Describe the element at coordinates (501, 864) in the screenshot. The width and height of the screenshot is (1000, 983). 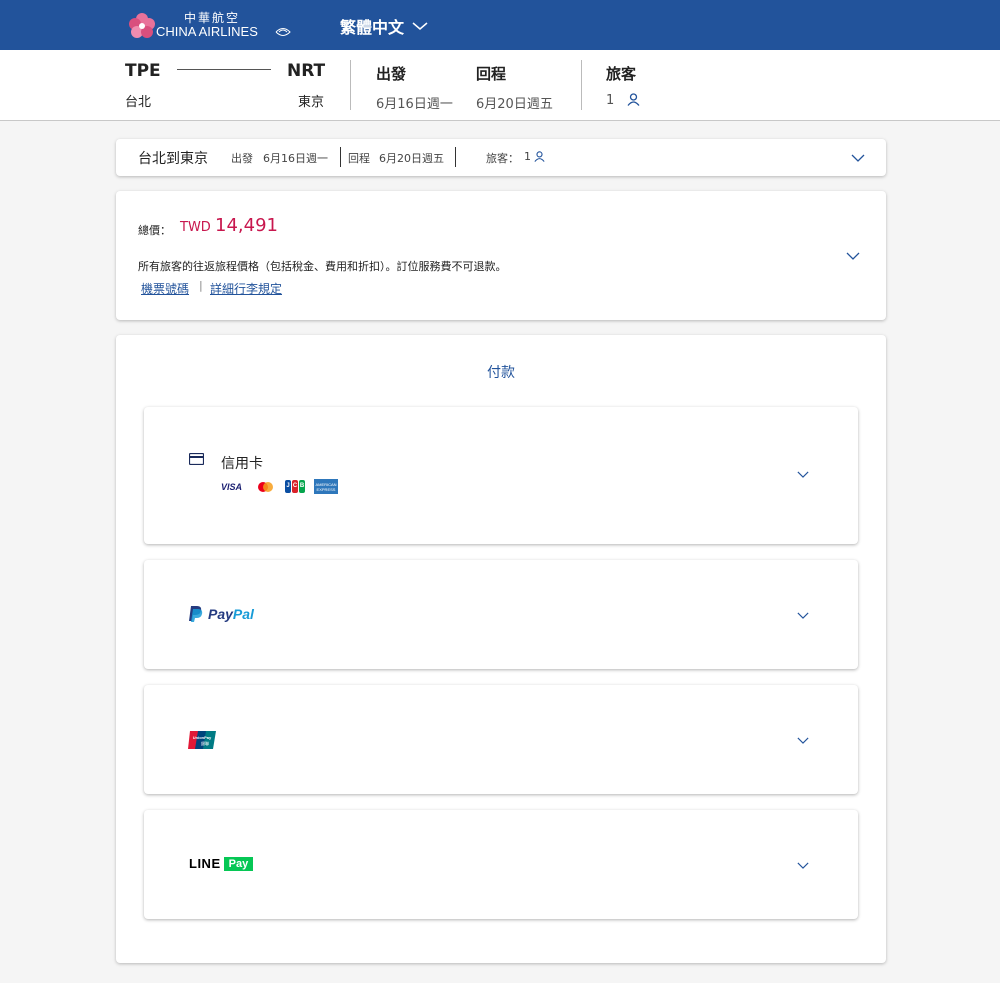
I see `payment-method-line-pay: LINE Pay` at that location.